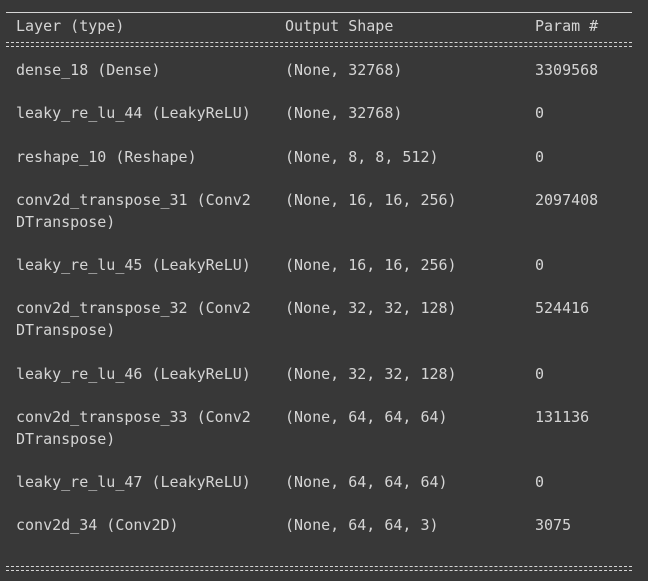  I want to click on layer-name: leaky_re_lu_45 (LeakyReLU), so click(133, 265).